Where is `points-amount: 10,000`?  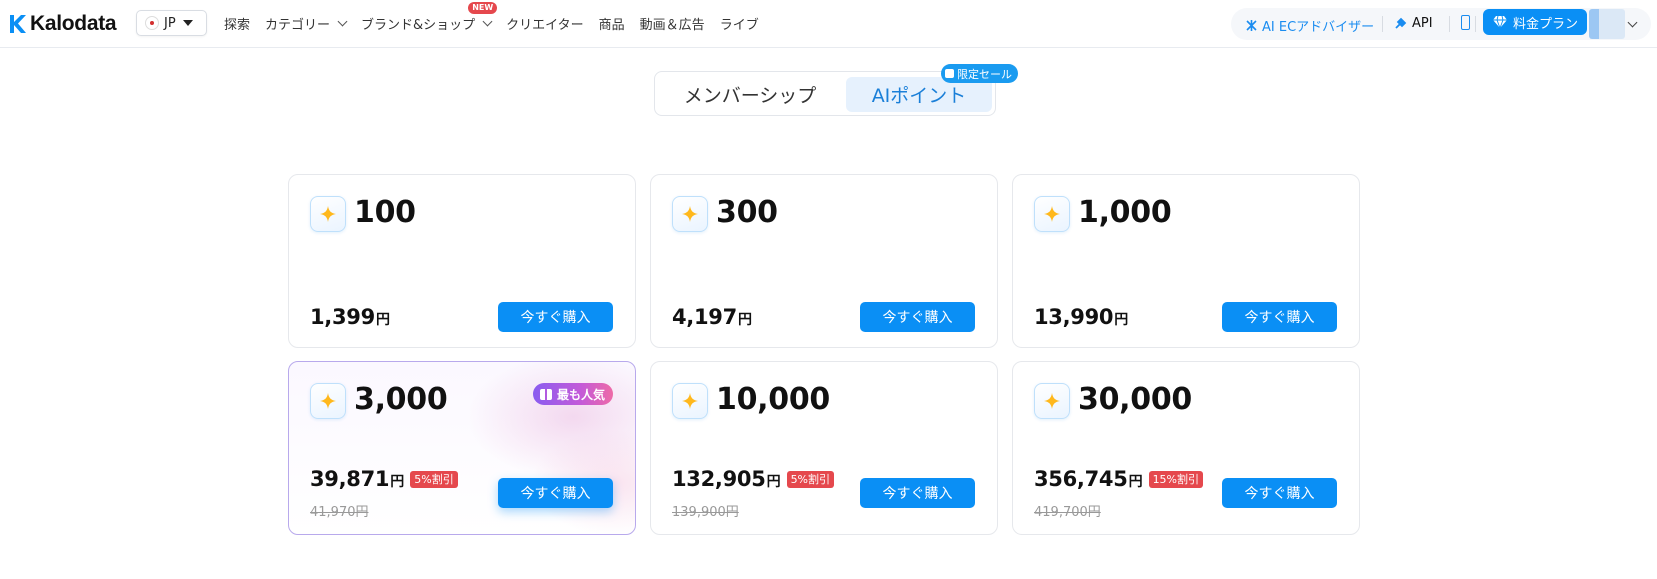
points-amount: 10,000 is located at coordinates (773, 399).